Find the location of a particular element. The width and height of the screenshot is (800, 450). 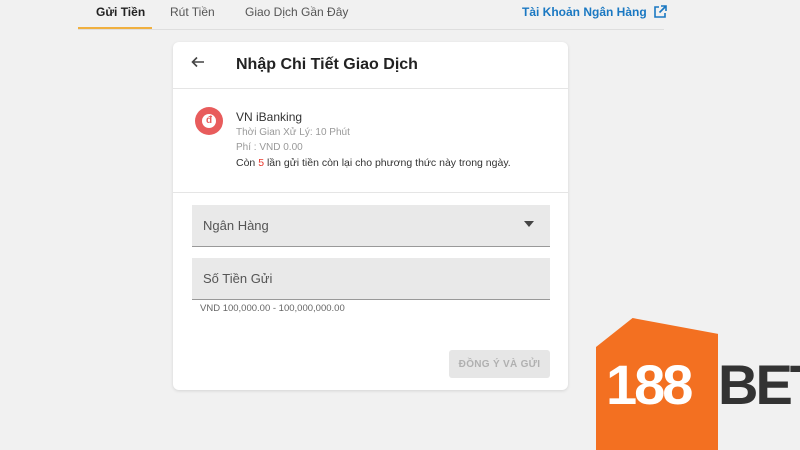

page-title: Nhập Chi Tiết Giao Dịch is located at coordinates (327, 64).